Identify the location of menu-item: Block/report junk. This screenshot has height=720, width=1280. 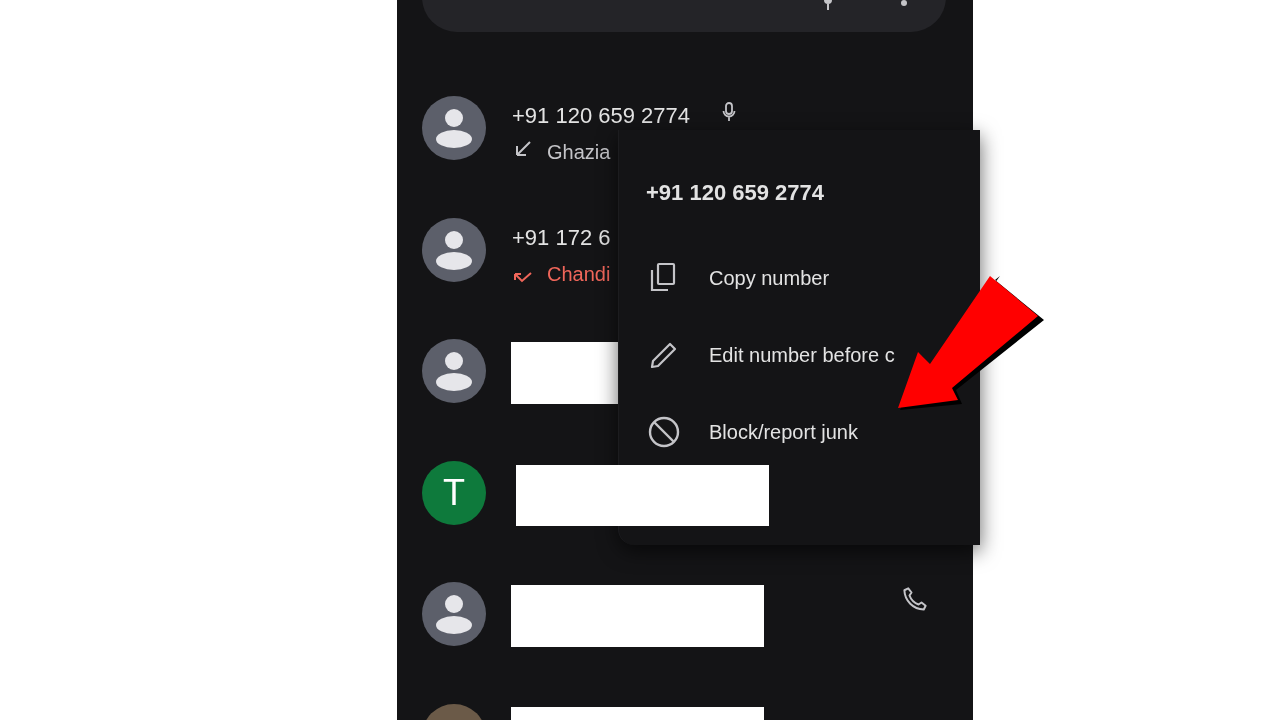
(739, 432).